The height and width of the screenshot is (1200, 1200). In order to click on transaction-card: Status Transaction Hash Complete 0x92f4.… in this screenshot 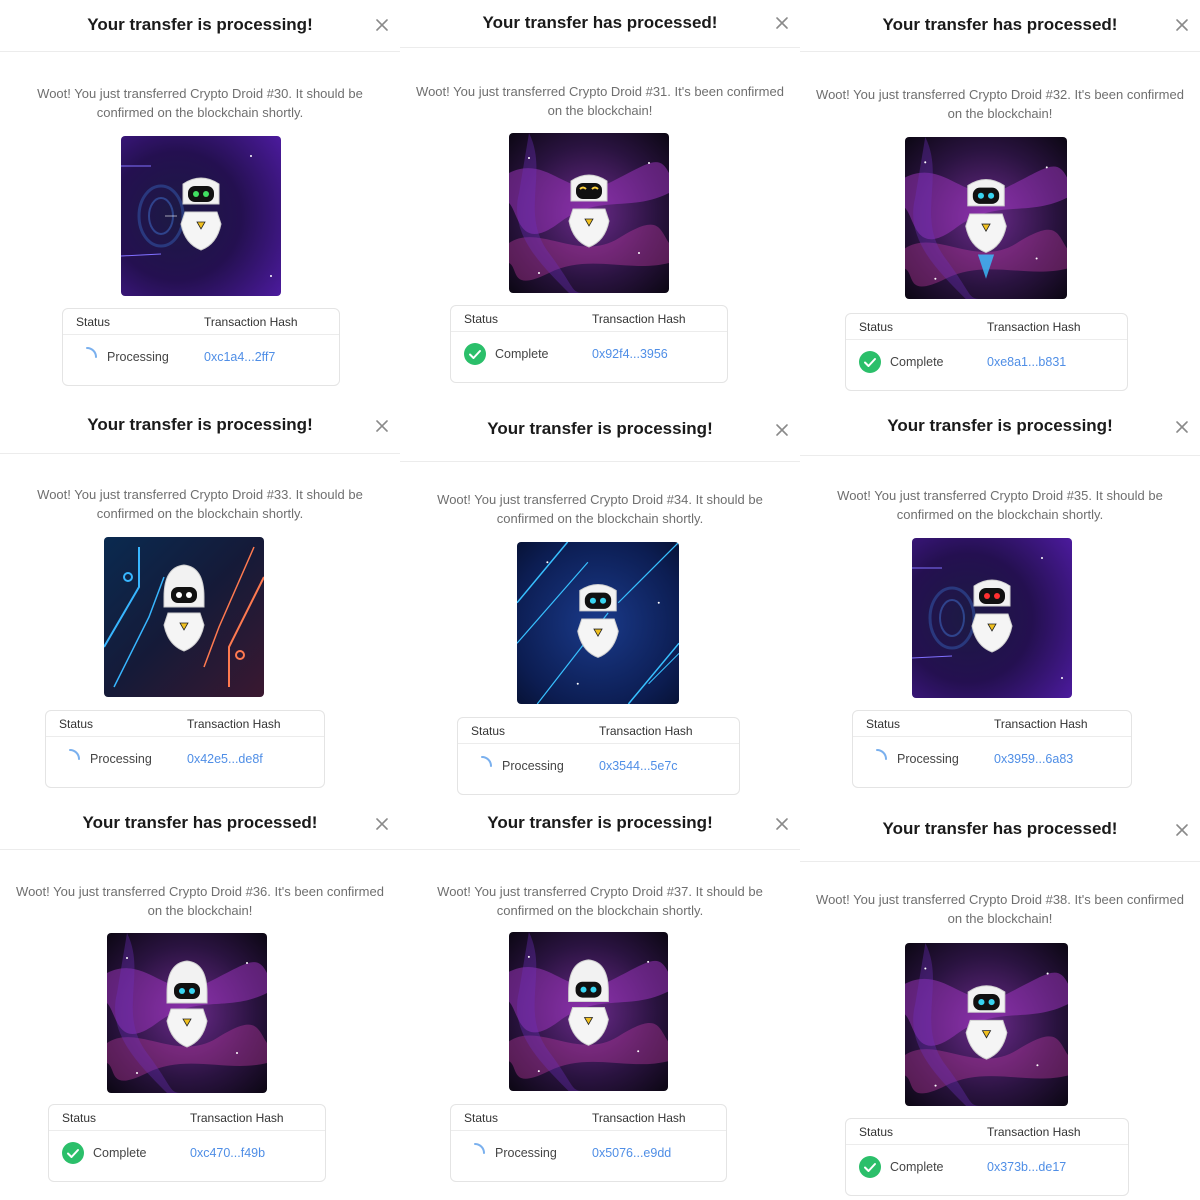, I will do `click(589, 344)`.